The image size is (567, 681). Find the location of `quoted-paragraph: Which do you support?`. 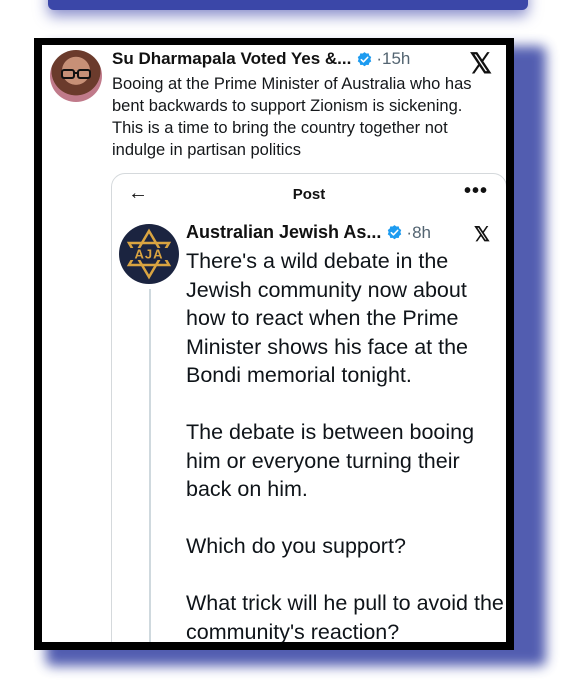

quoted-paragraph: Which do you support? is located at coordinates (296, 546).